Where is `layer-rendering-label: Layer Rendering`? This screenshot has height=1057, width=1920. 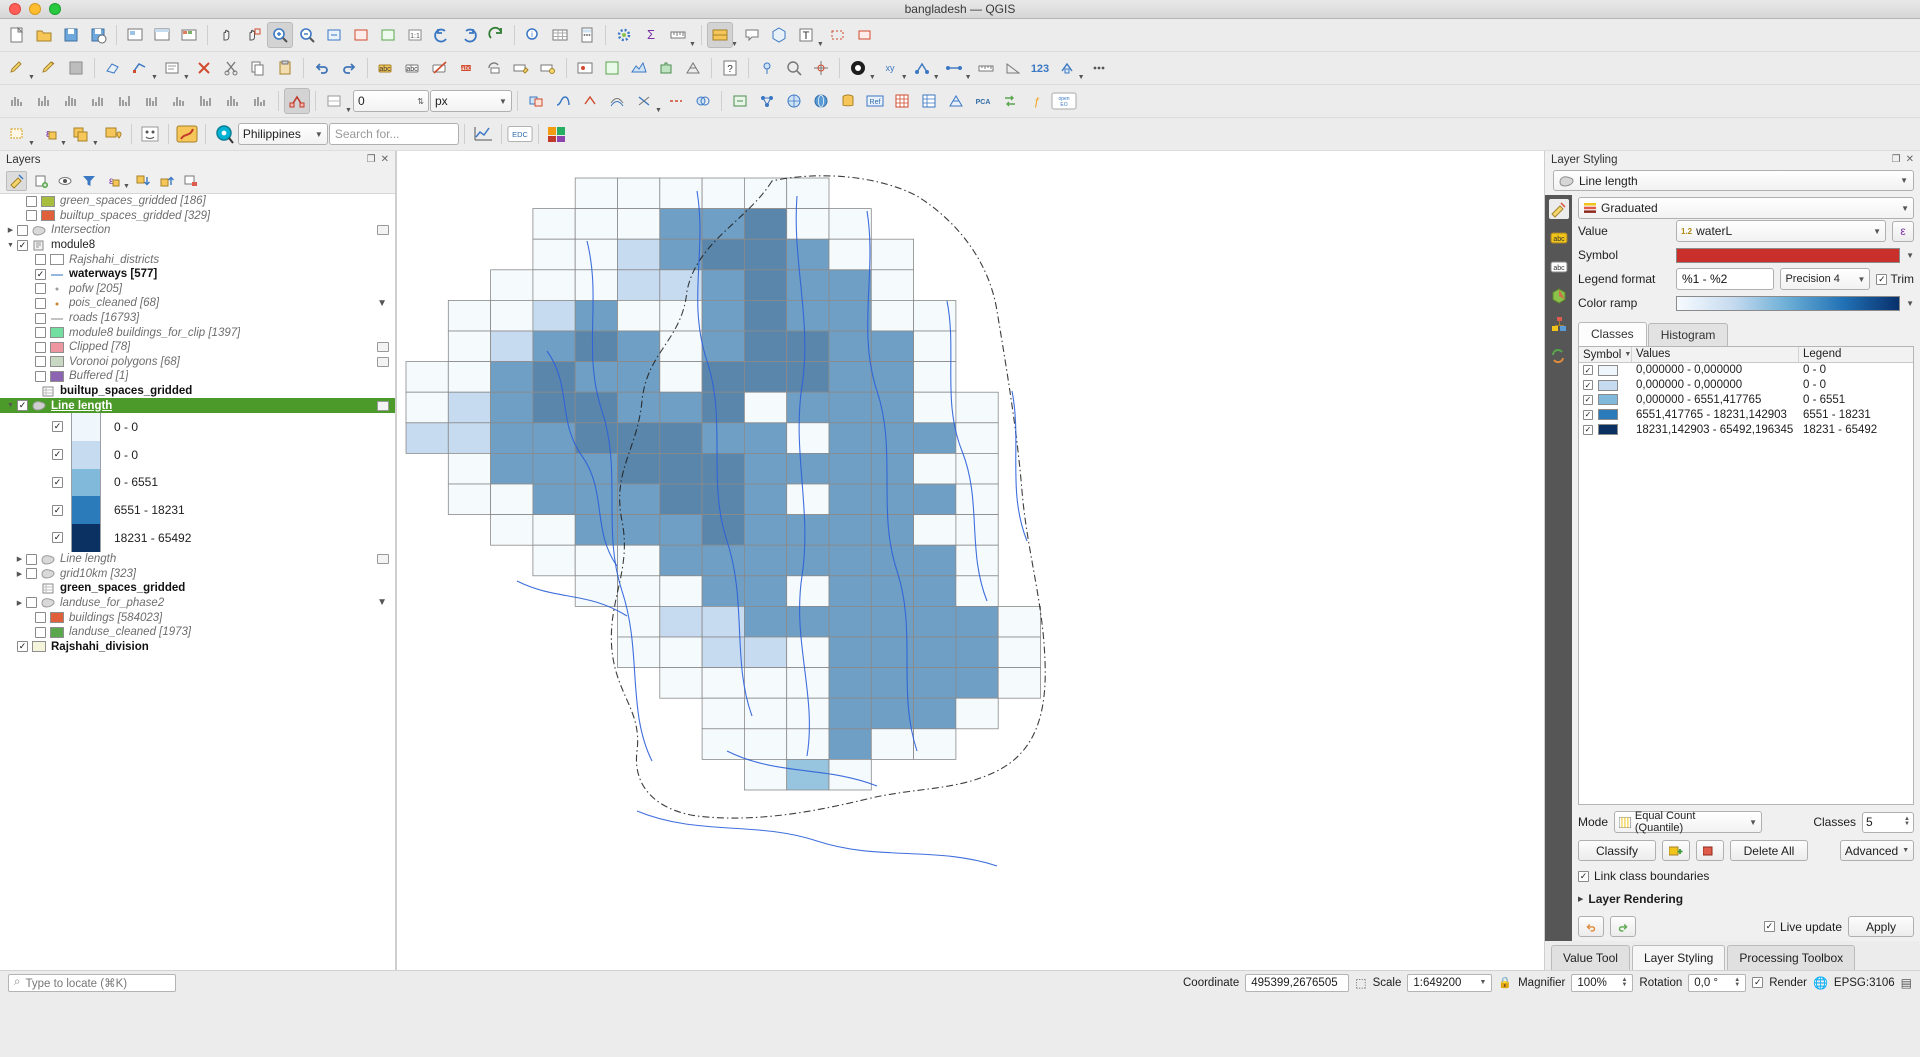 layer-rendering-label: Layer Rendering is located at coordinates (1635, 899).